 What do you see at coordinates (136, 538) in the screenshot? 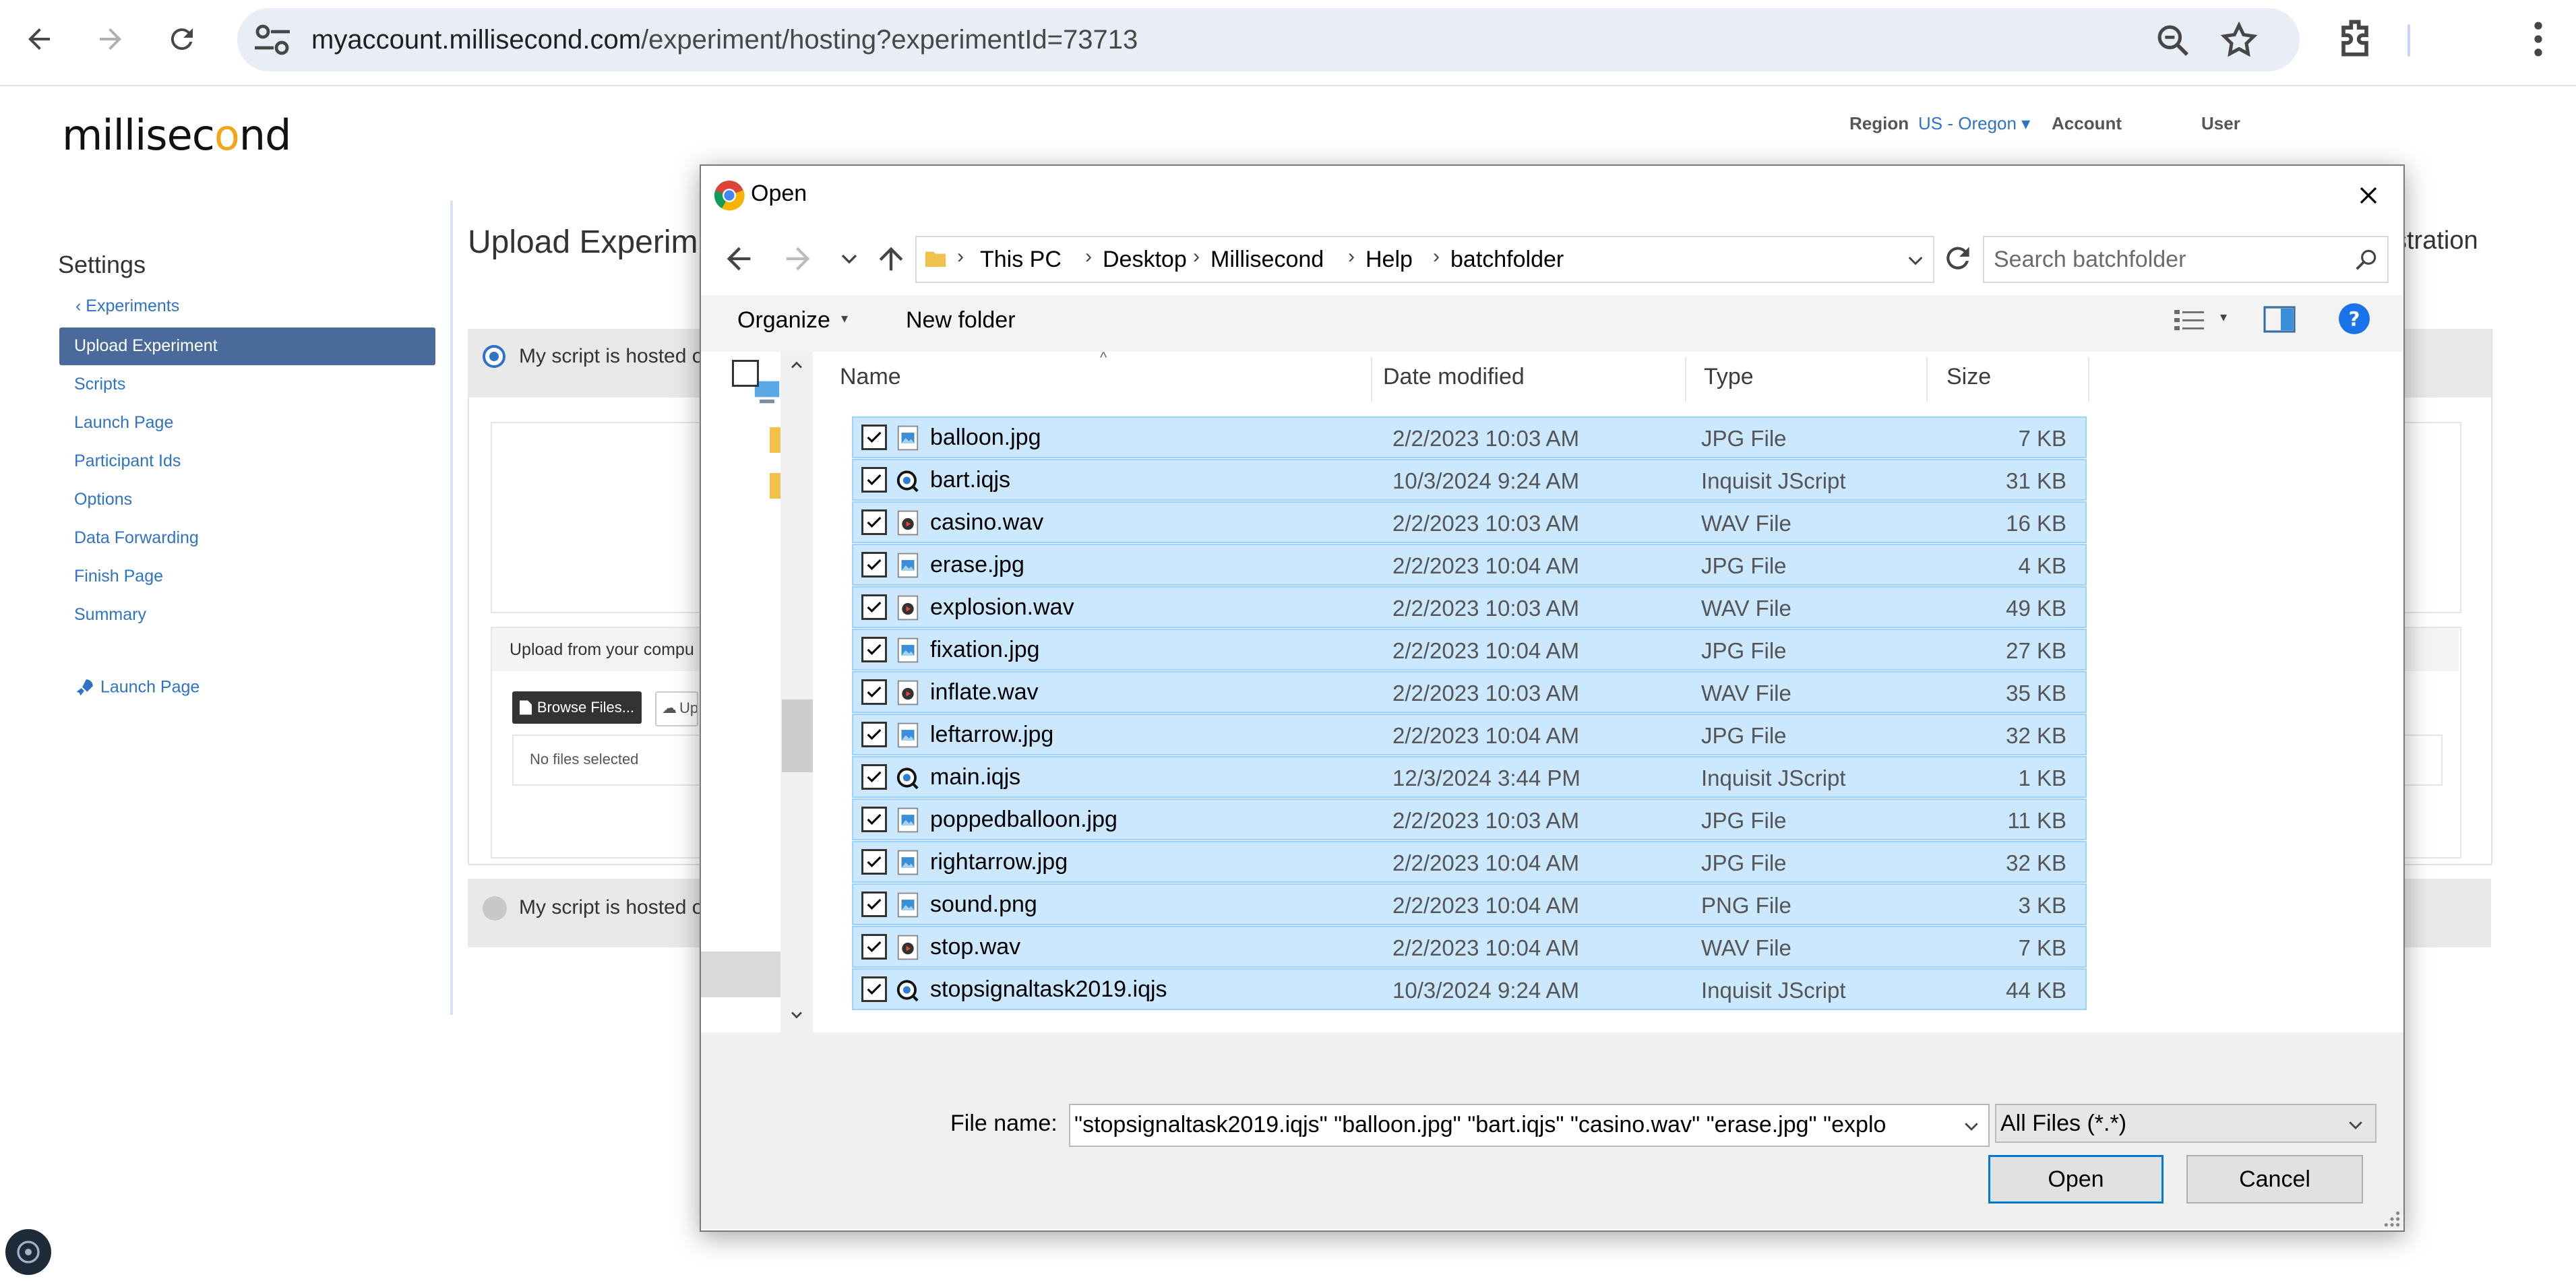
I see `sidebar-item-data-forwarding: Data Forwarding` at bounding box center [136, 538].